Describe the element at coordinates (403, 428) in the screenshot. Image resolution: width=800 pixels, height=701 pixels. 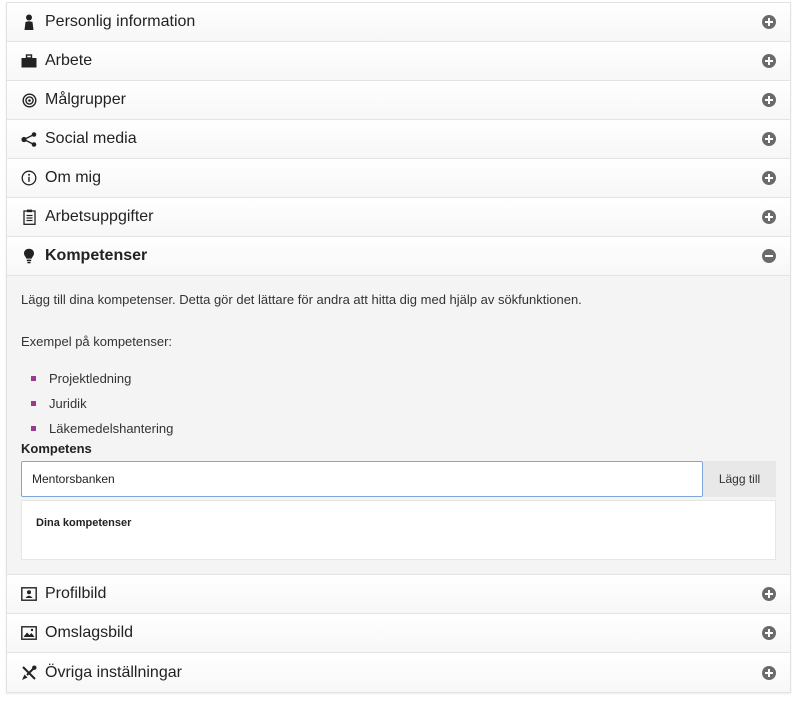
I see `list-item: Läkemedelshantering` at that location.